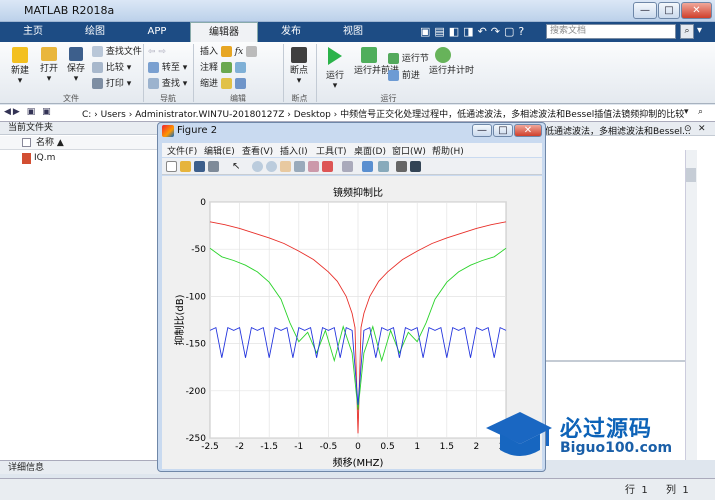  What do you see at coordinates (477, 447) in the screenshot?
I see `x-tick-label: 2` at bounding box center [477, 447].